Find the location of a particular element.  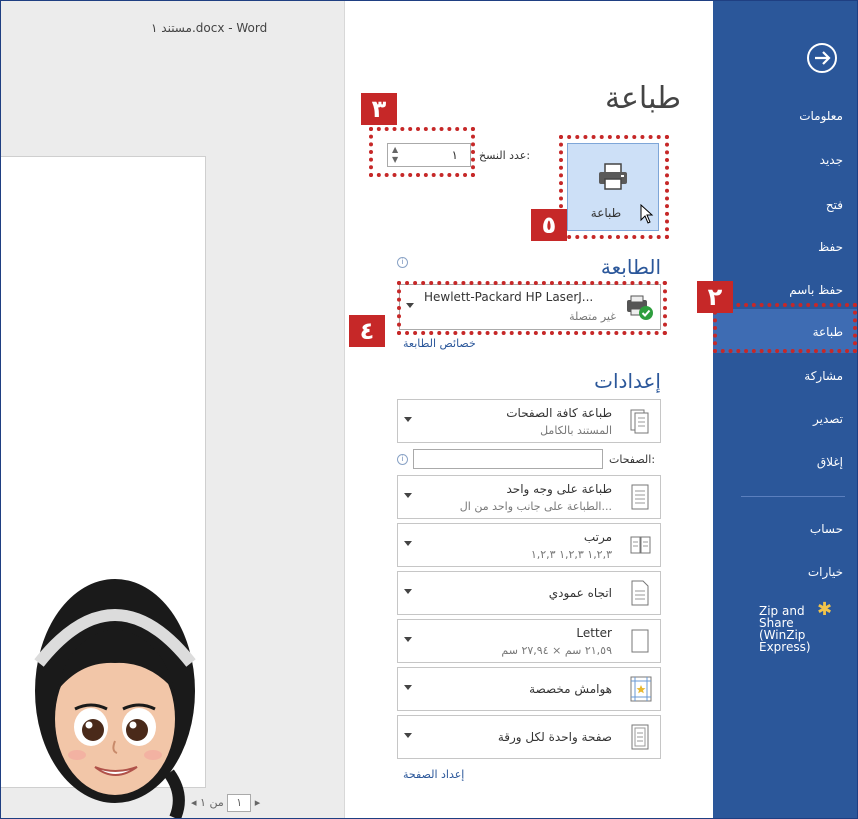

pages-per-sheet-icon is located at coordinates (640, 737).